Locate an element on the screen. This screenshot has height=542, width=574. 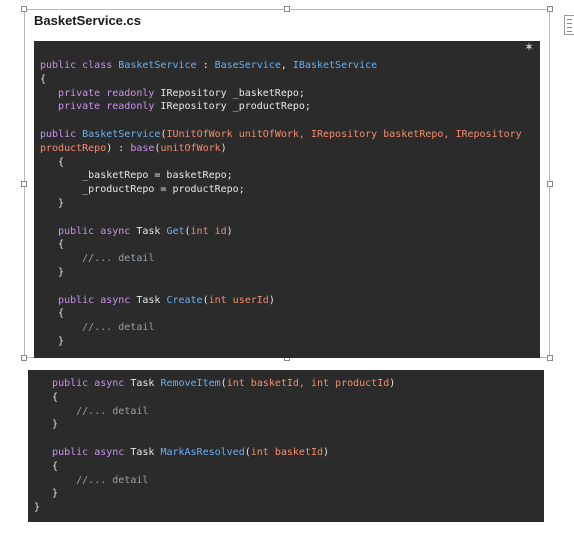
code-line: public async Task Get(int id) is located at coordinates (290, 232).